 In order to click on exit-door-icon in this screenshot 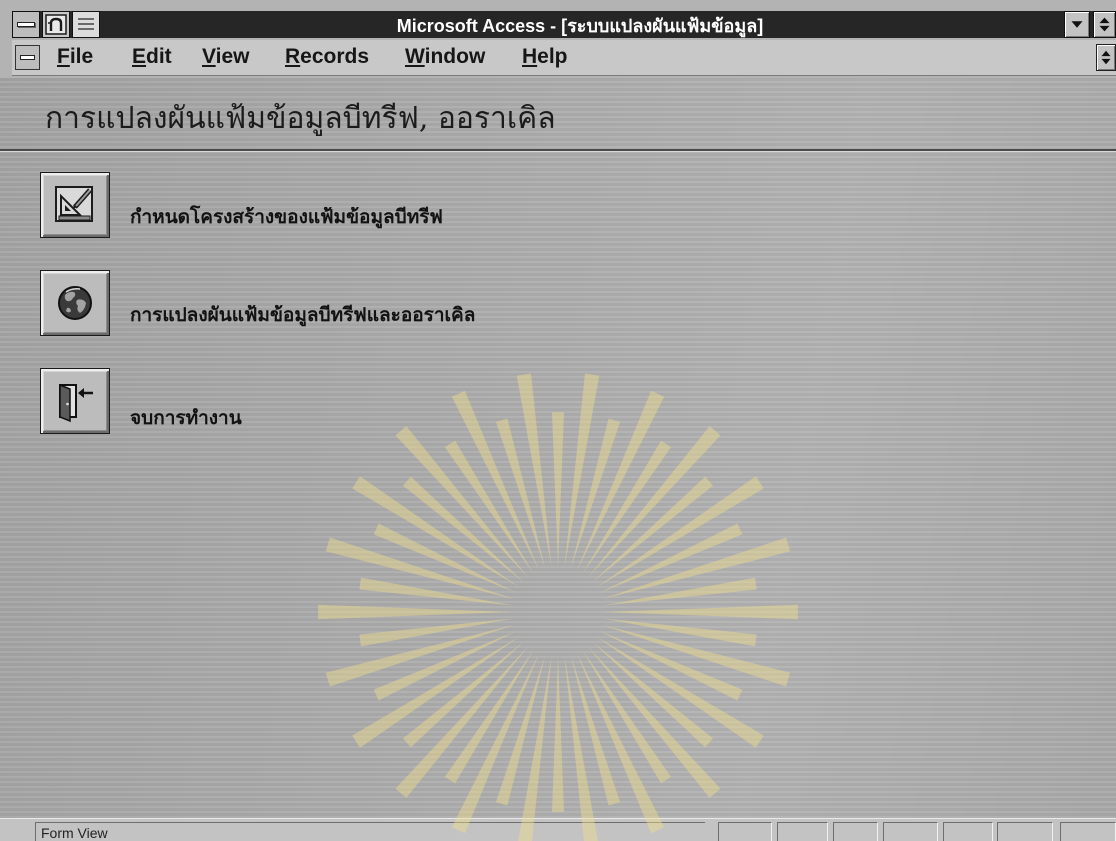, I will do `click(75, 401)`.